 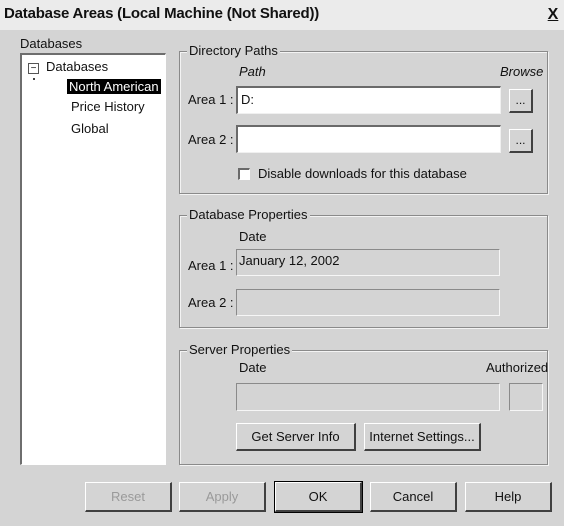 What do you see at coordinates (128, 497) in the screenshot?
I see `reset-button: Reset` at bounding box center [128, 497].